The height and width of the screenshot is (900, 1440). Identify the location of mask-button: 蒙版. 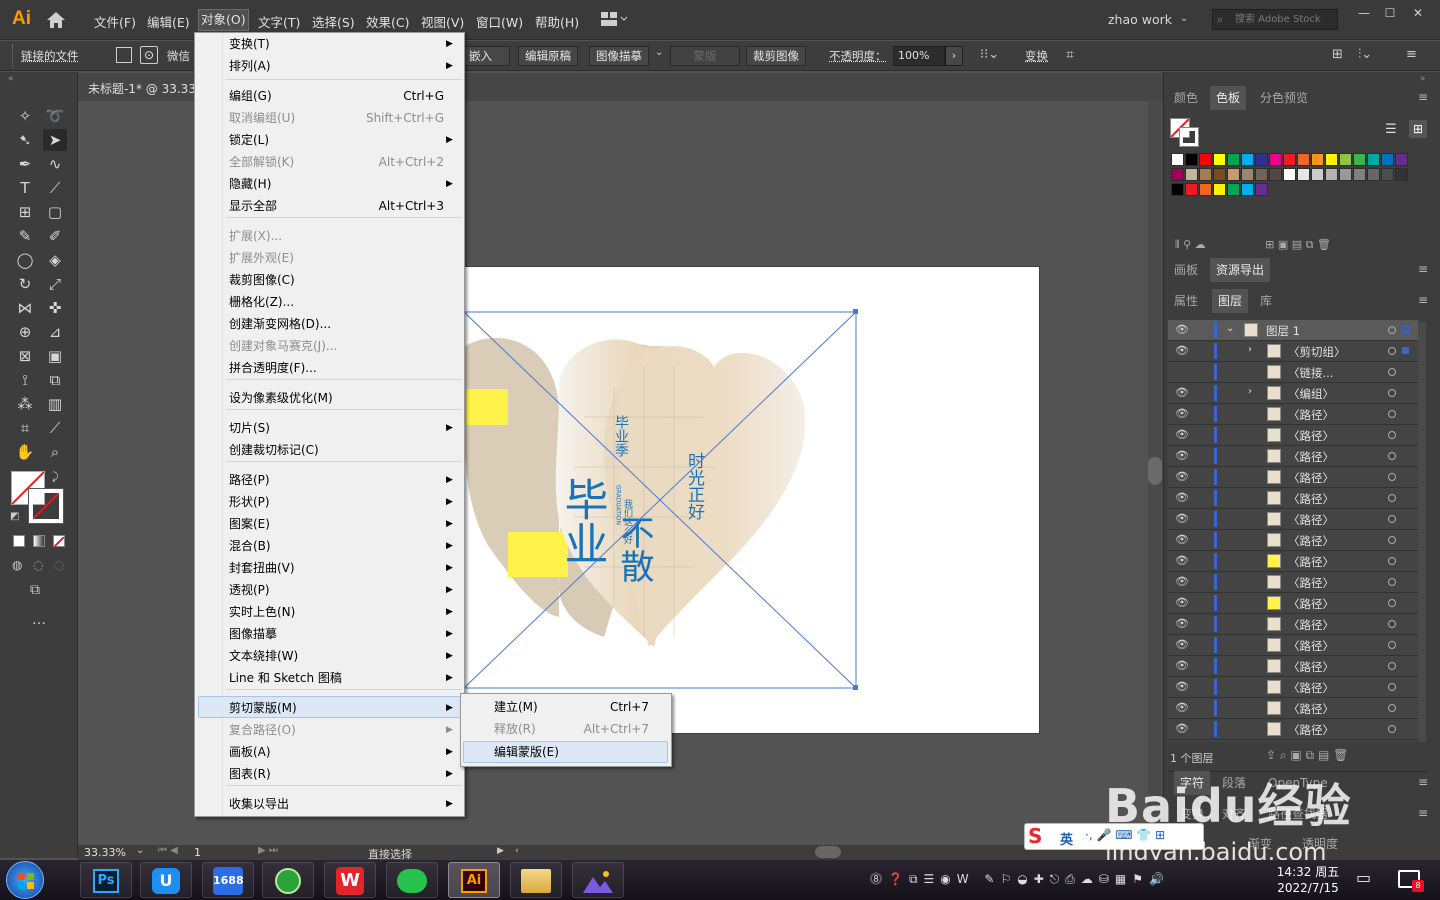
(705, 56).